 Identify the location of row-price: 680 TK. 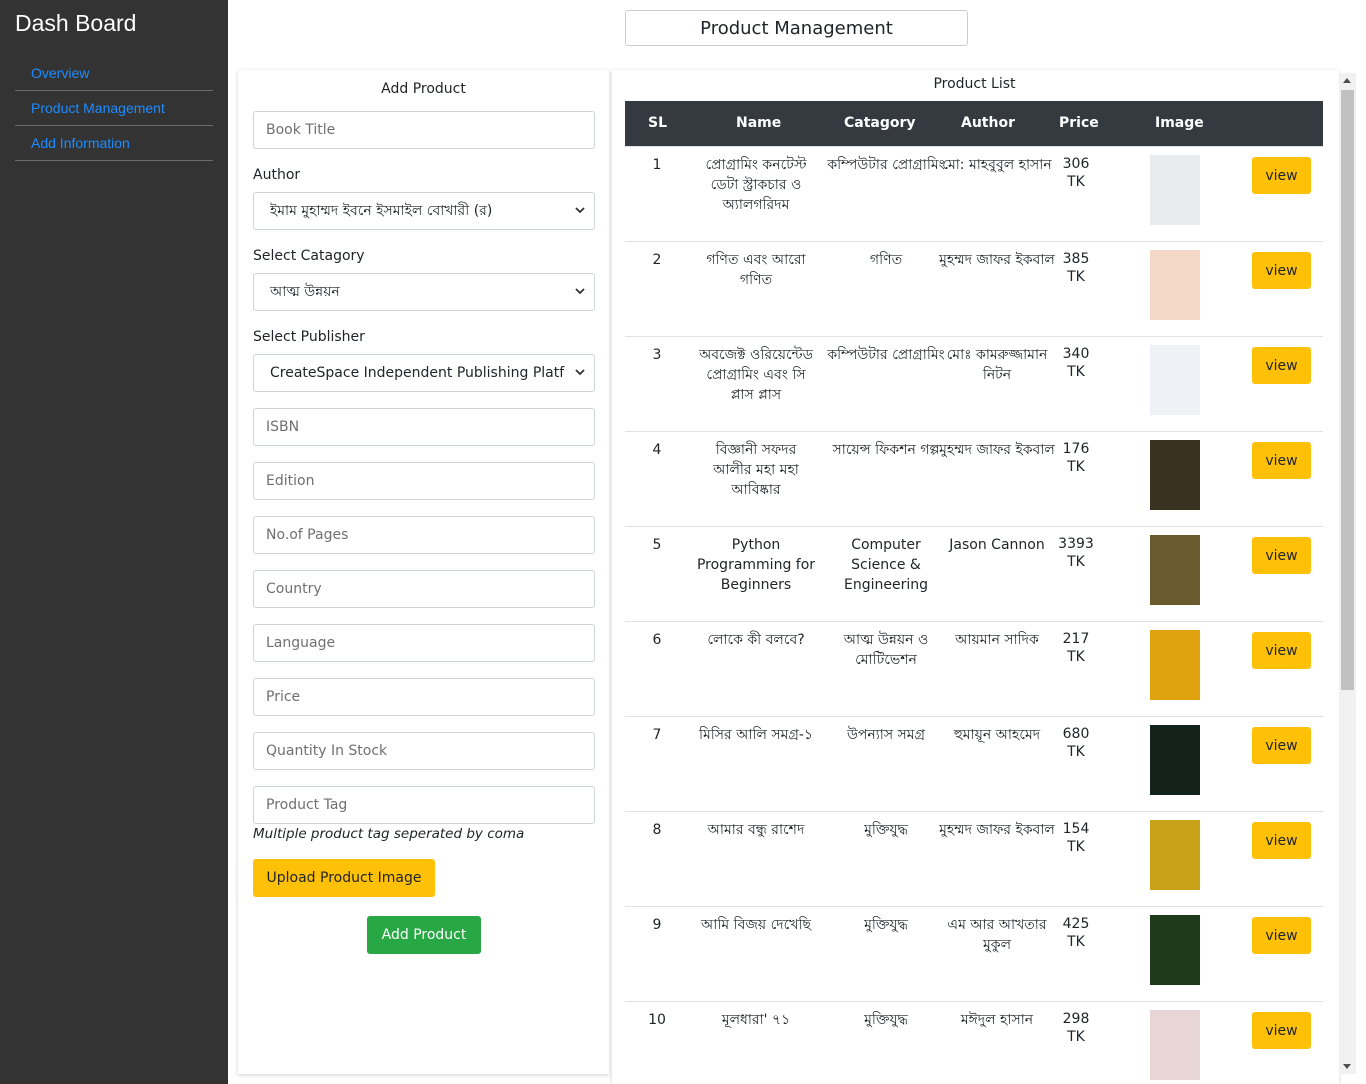
(1076, 743).